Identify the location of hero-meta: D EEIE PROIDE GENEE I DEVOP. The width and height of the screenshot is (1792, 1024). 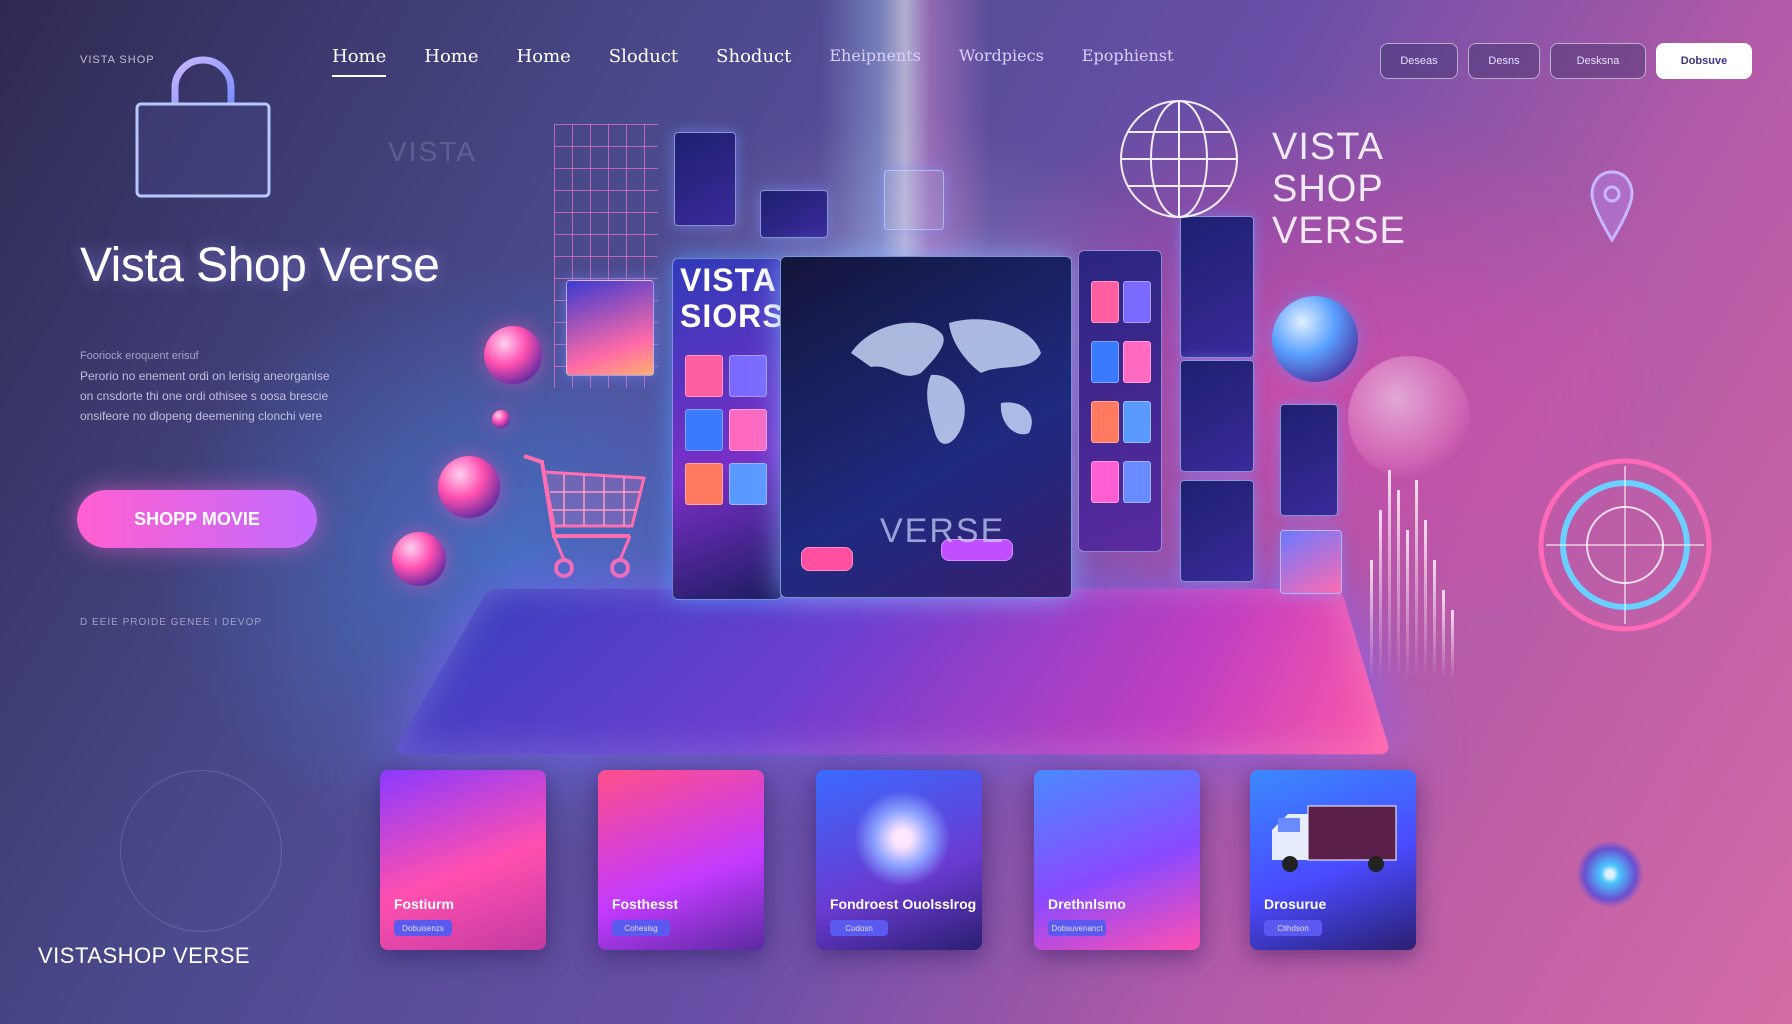
(171, 622).